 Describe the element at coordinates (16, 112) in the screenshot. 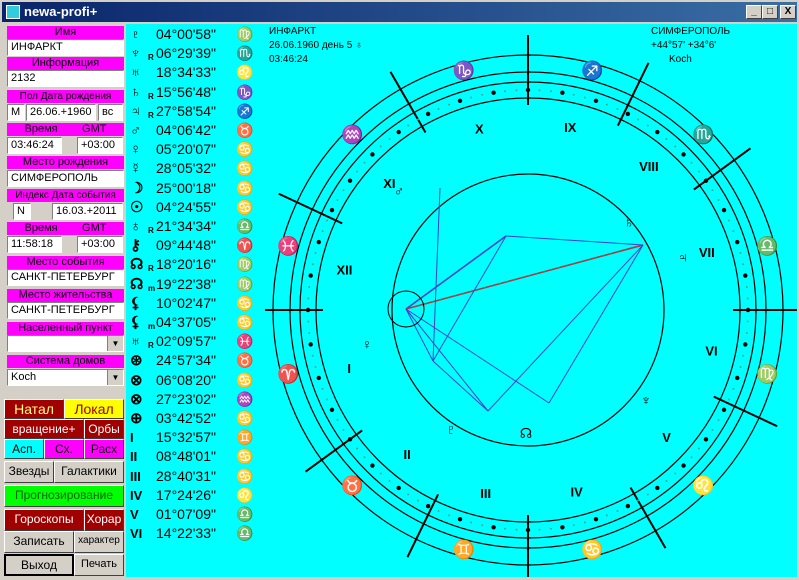

I see `sex-field: М` at that location.